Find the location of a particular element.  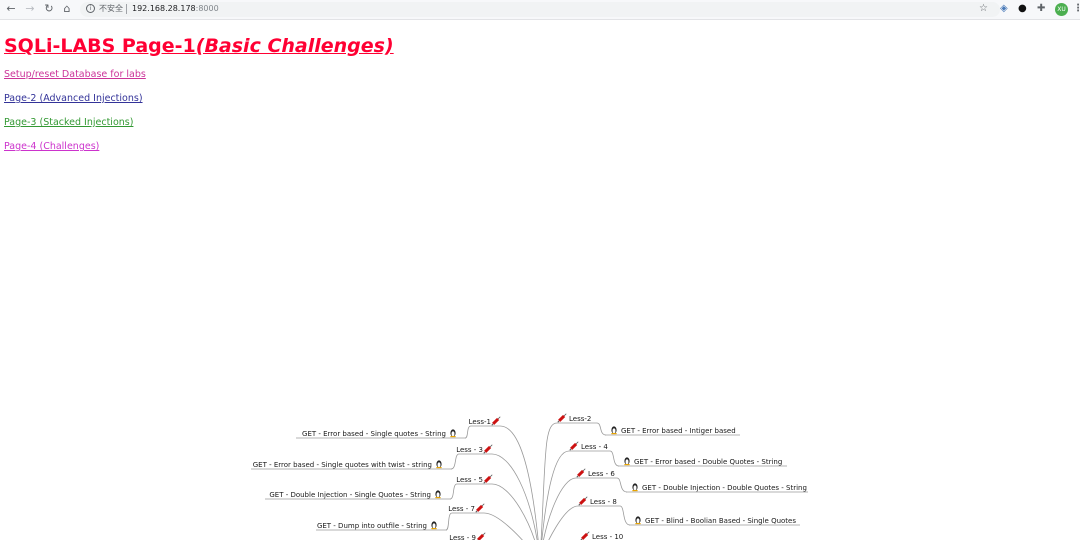

page-title-sub: (Basic Challenges) is located at coordinates (294, 46).